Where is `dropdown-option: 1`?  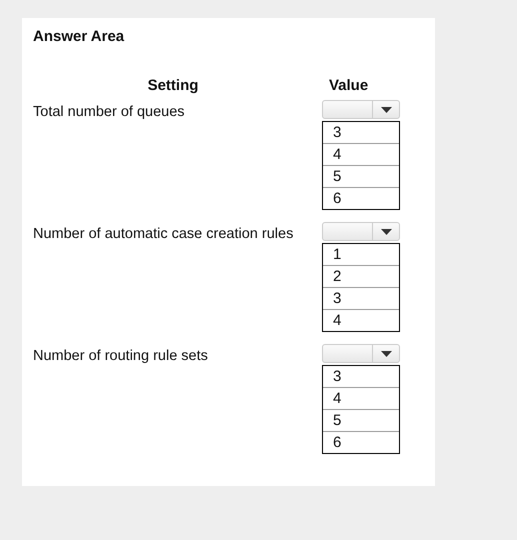 dropdown-option: 1 is located at coordinates (361, 254).